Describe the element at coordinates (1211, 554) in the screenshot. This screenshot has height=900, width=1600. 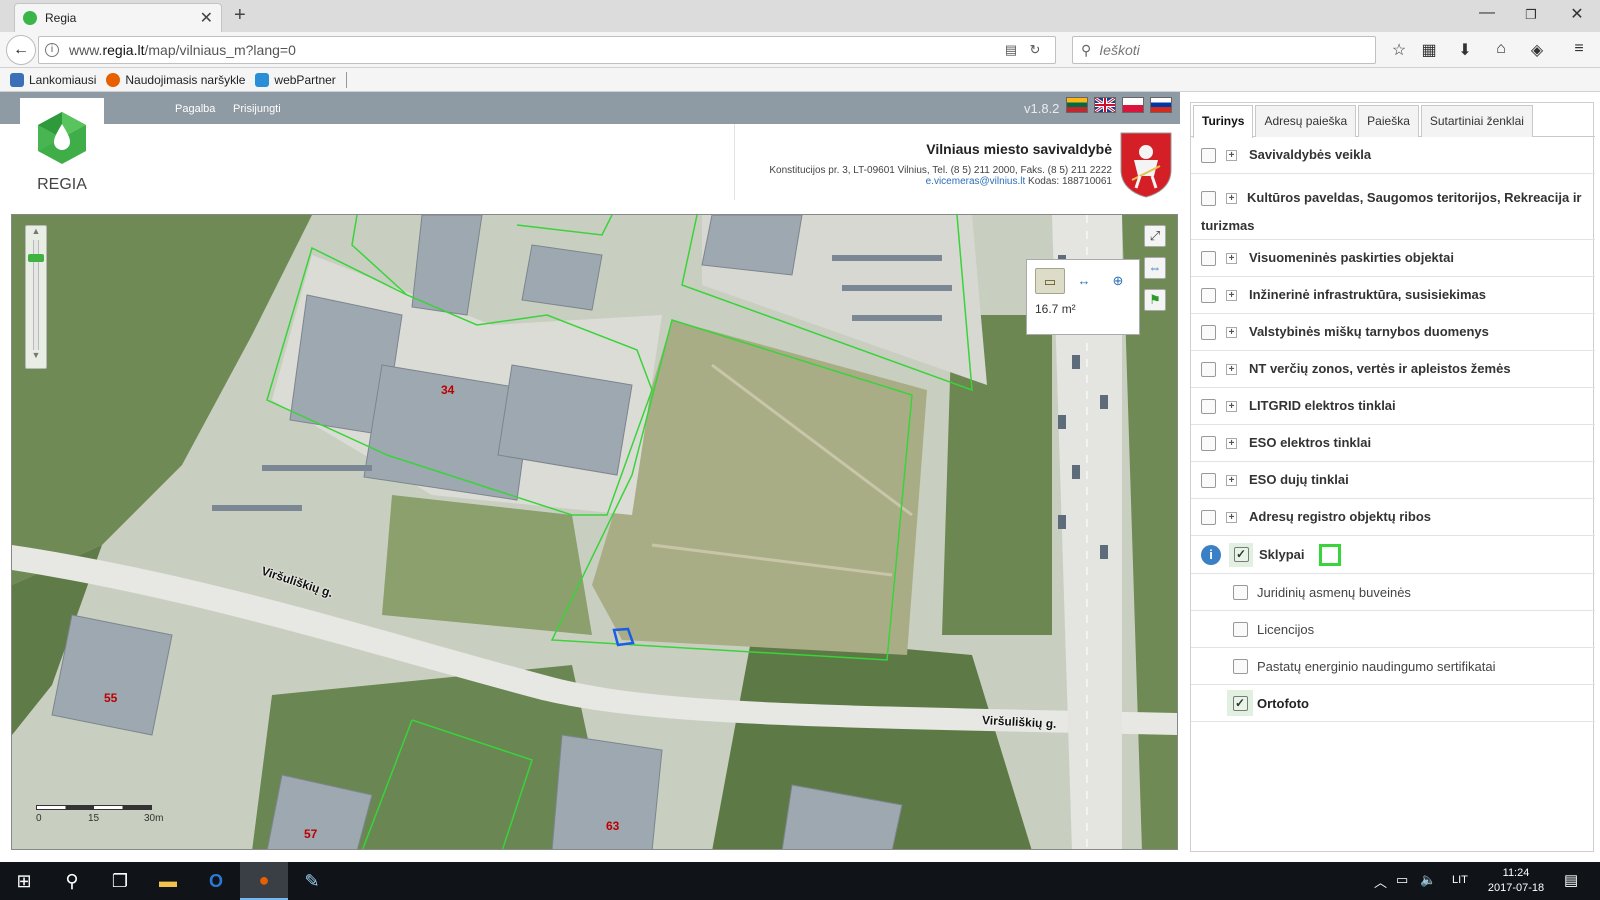
I see `info-icon: i` at that location.